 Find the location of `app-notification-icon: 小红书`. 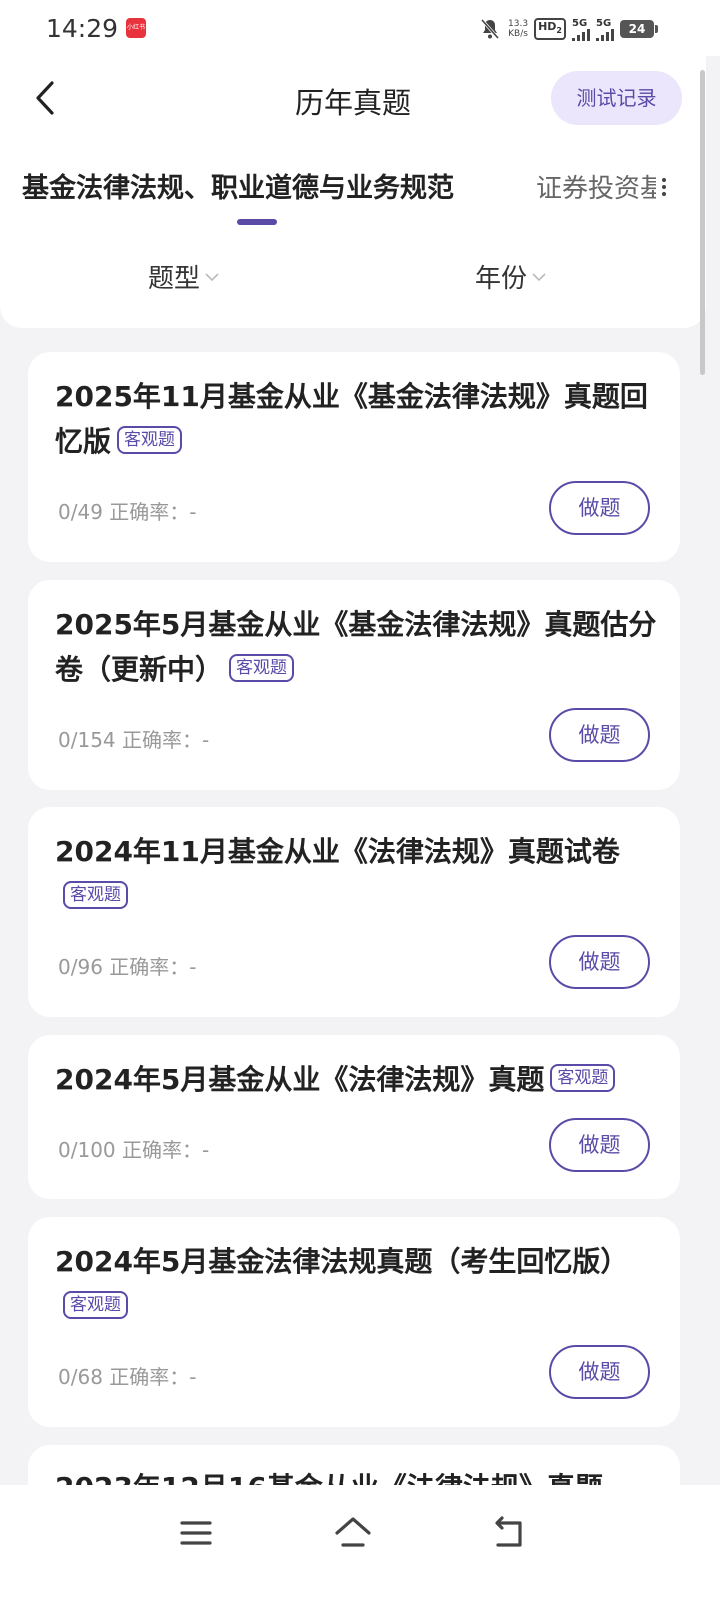

app-notification-icon: 小红书 is located at coordinates (136, 28).